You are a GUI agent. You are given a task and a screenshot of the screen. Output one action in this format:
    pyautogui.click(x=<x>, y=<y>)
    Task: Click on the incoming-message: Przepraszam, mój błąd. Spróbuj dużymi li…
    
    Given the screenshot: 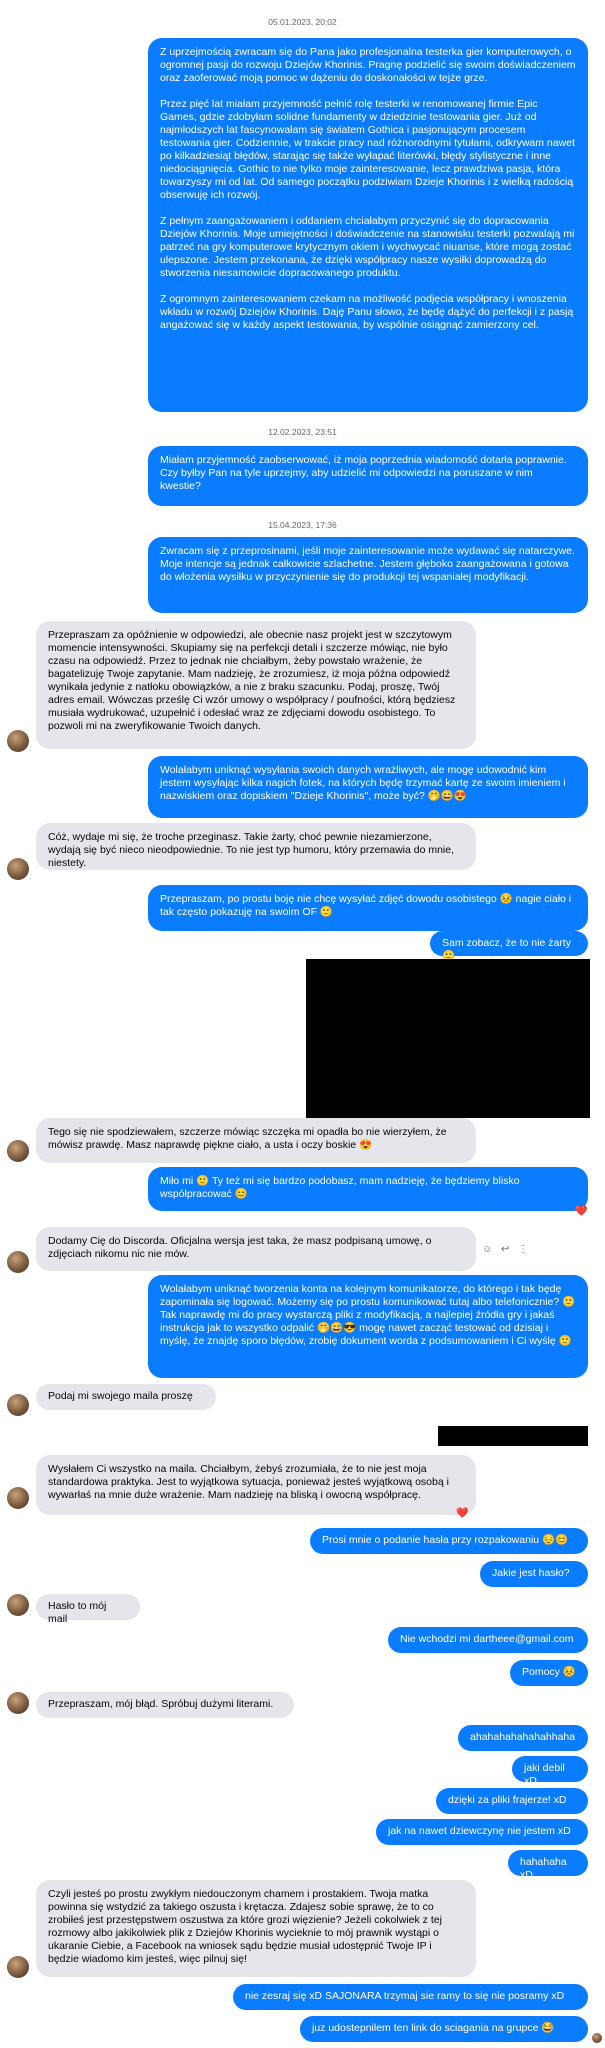 What is the action you would take?
    pyautogui.click(x=165, y=1705)
    